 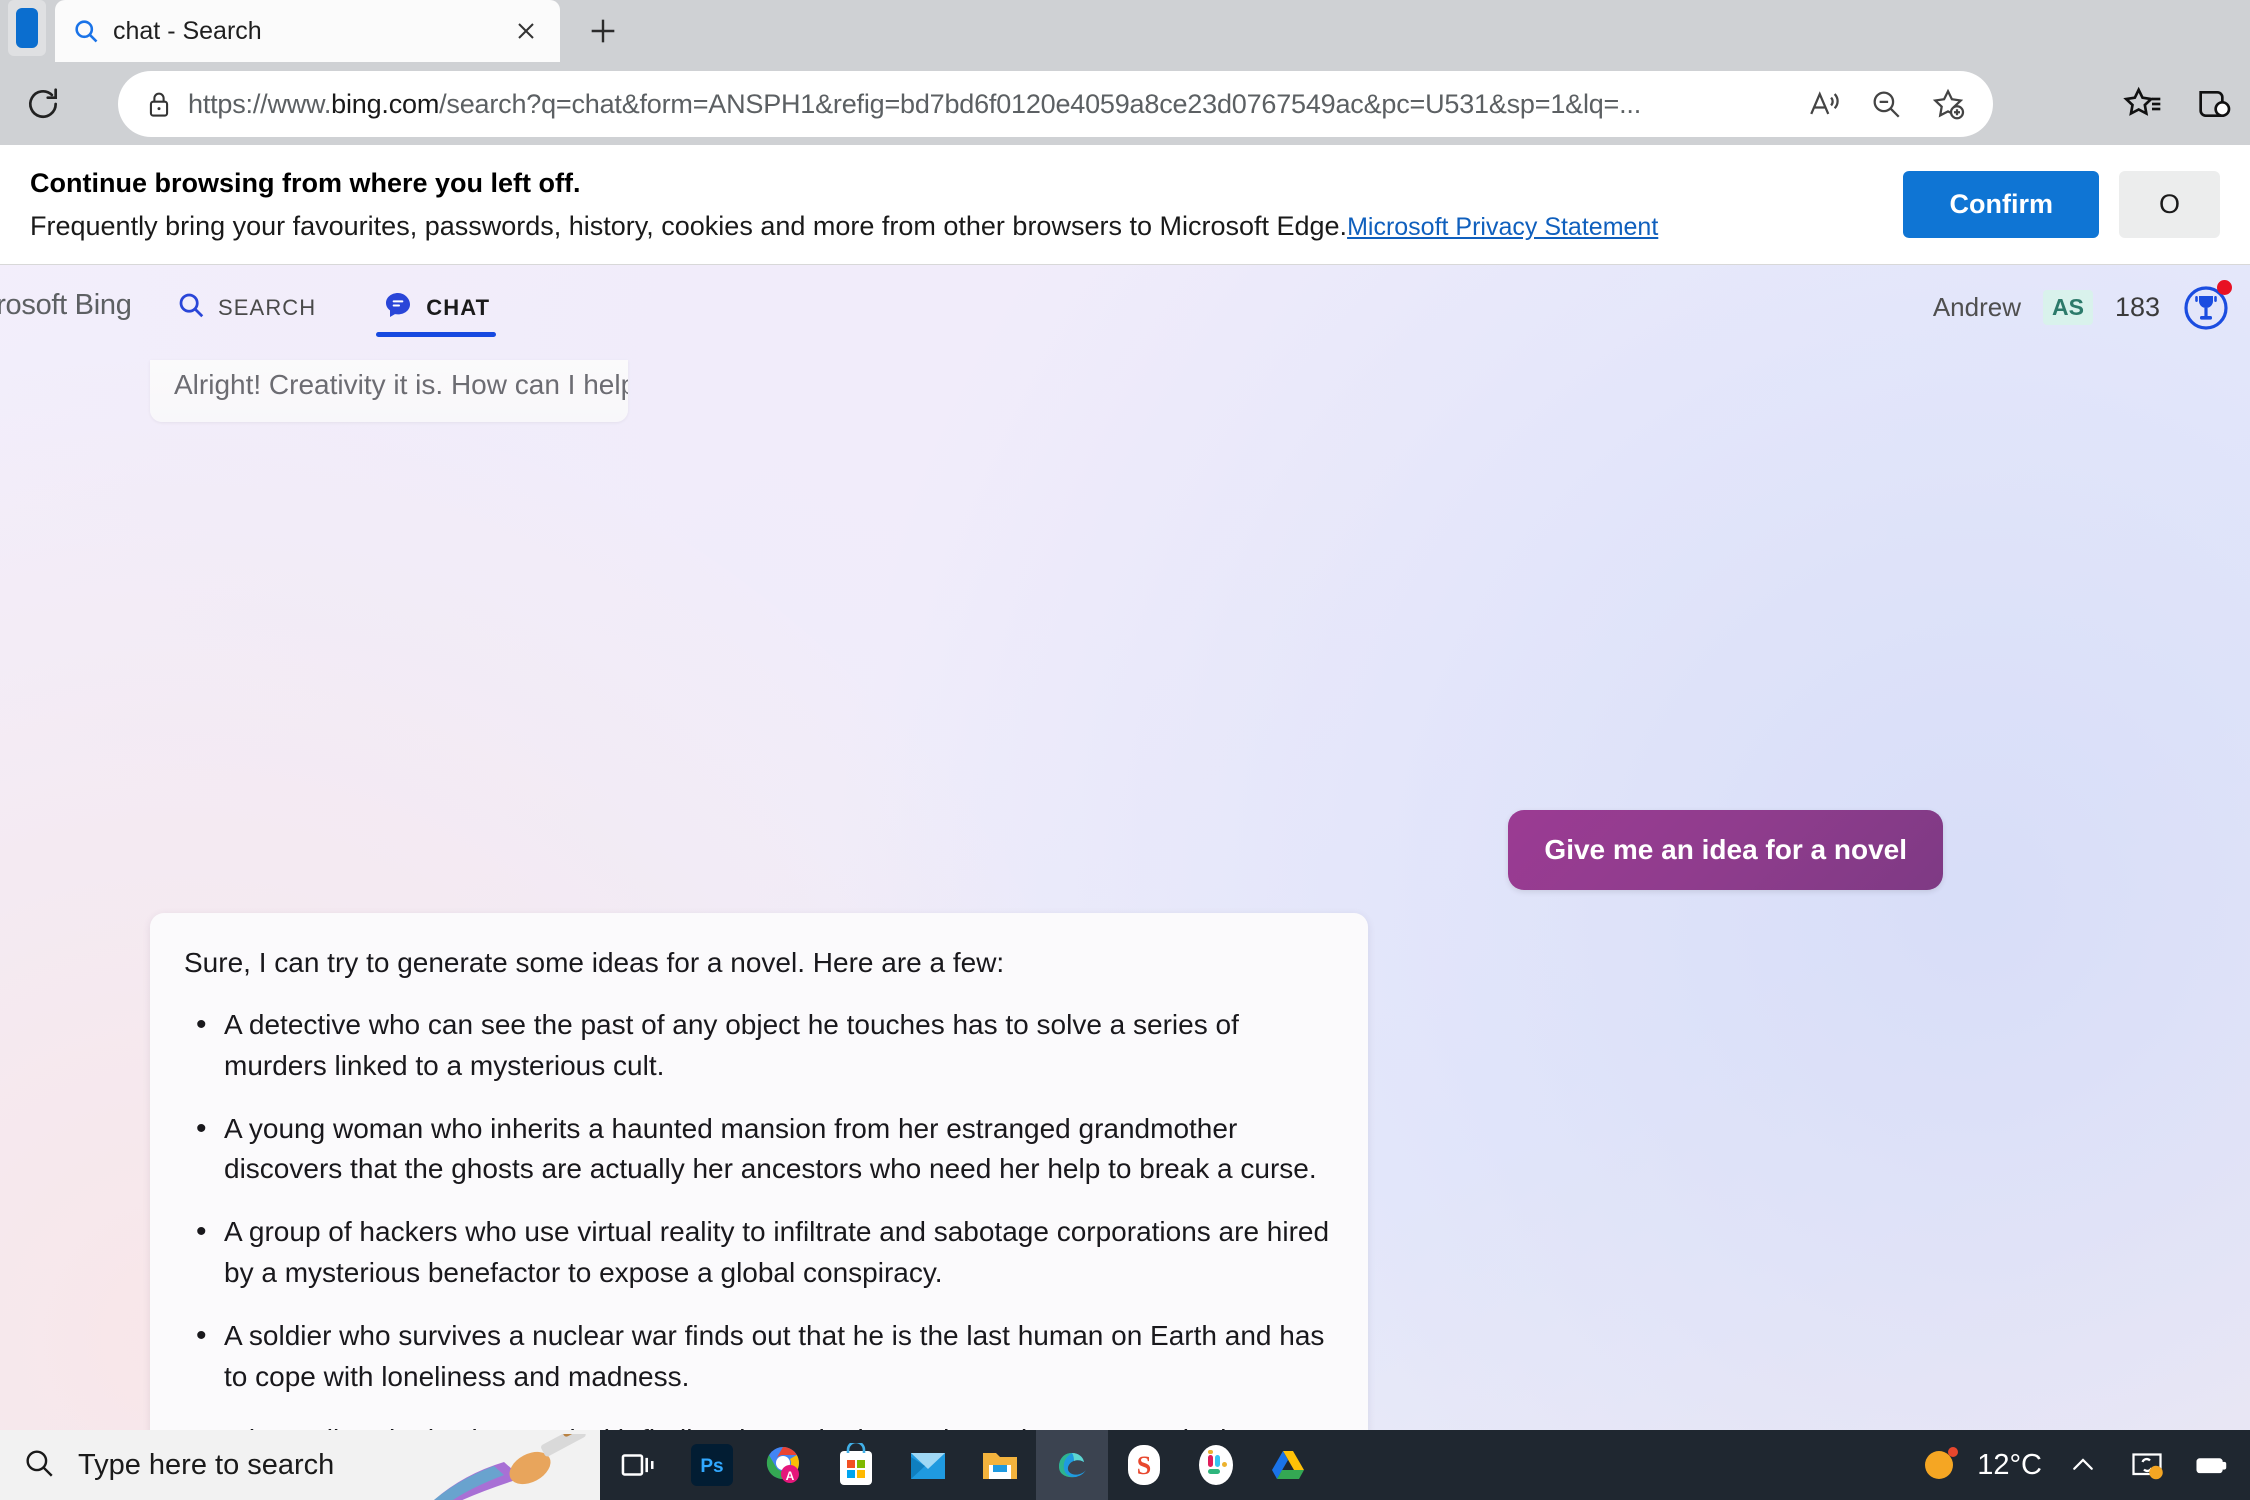 What do you see at coordinates (307, 31) in the screenshot?
I see `browser-tab: chat - Search` at bounding box center [307, 31].